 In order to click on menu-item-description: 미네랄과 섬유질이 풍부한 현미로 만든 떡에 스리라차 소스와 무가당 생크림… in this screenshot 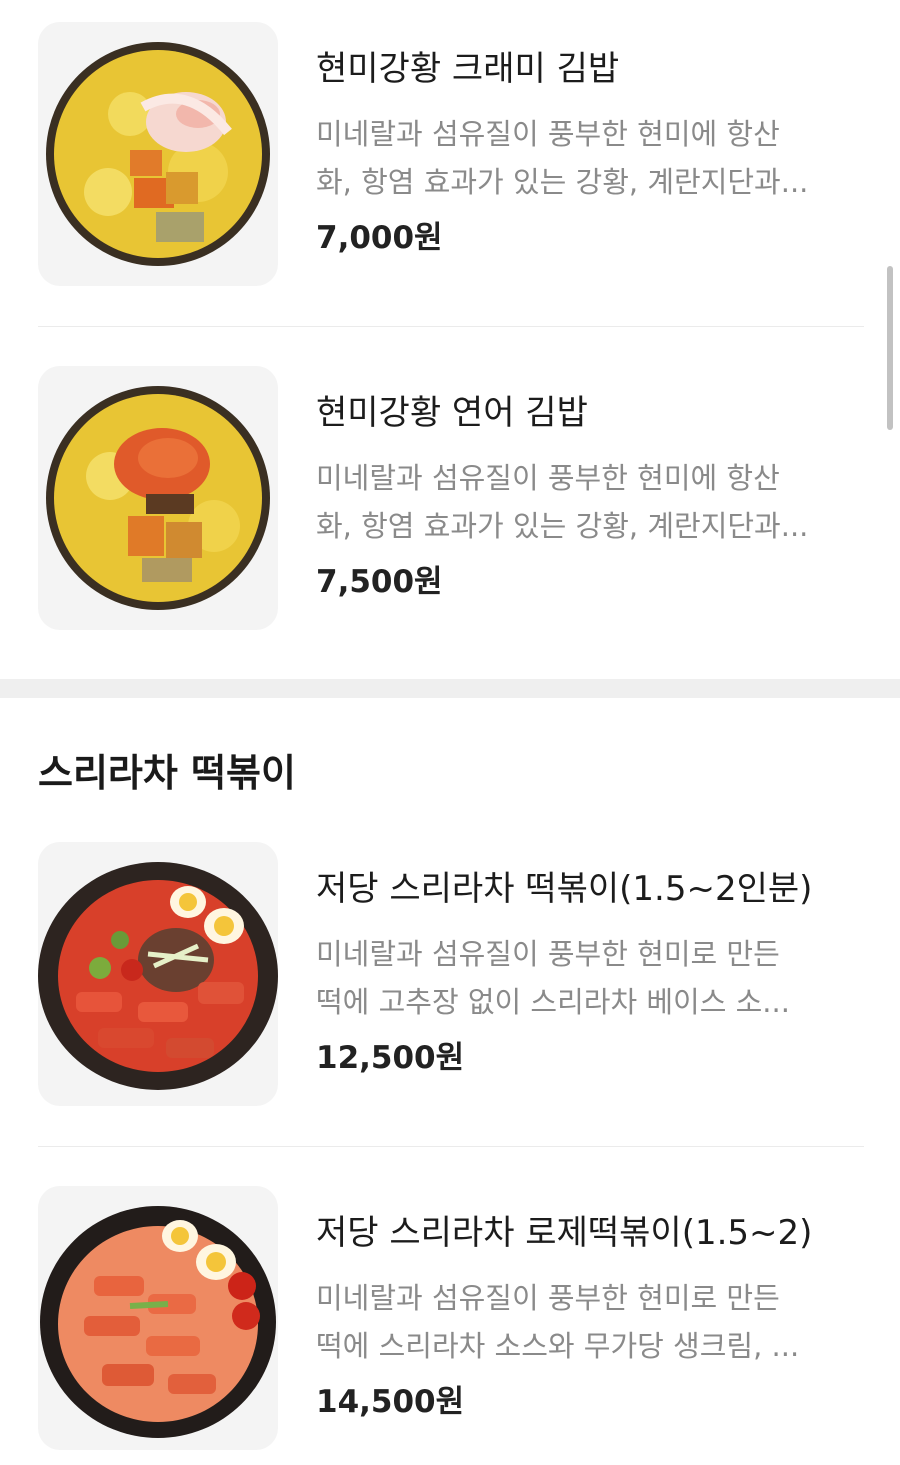, I will do `click(591, 1322)`.